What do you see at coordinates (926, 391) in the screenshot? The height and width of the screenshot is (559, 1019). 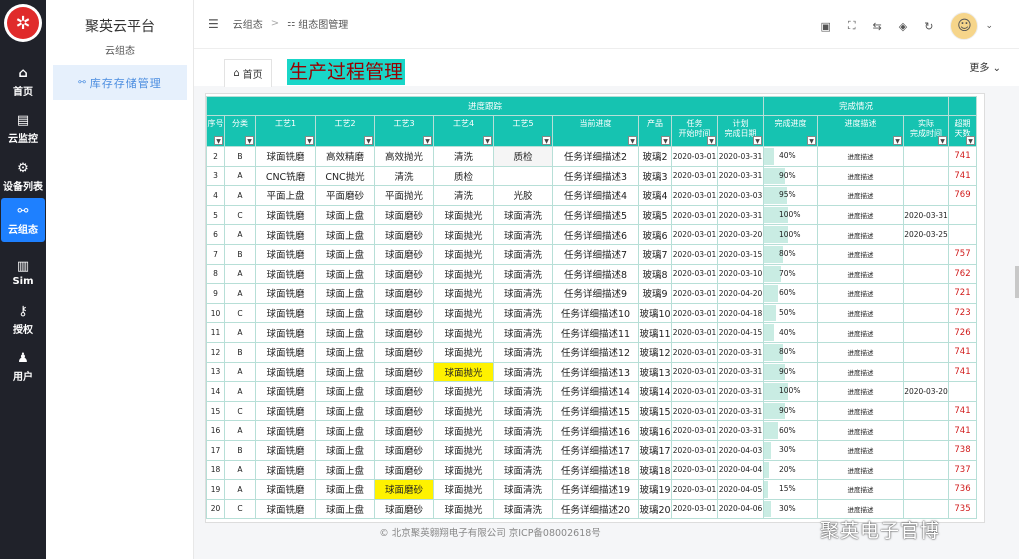 I see `table-cell: 2020-03-20` at bounding box center [926, 391].